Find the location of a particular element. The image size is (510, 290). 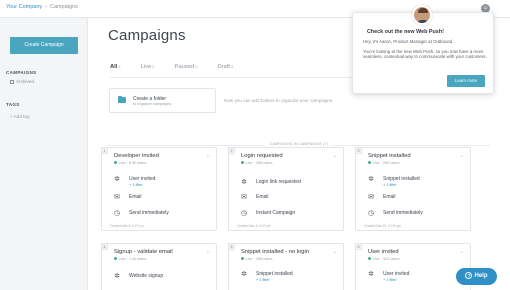

card-status: Live · 1.1k users is located at coordinates (130, 259).